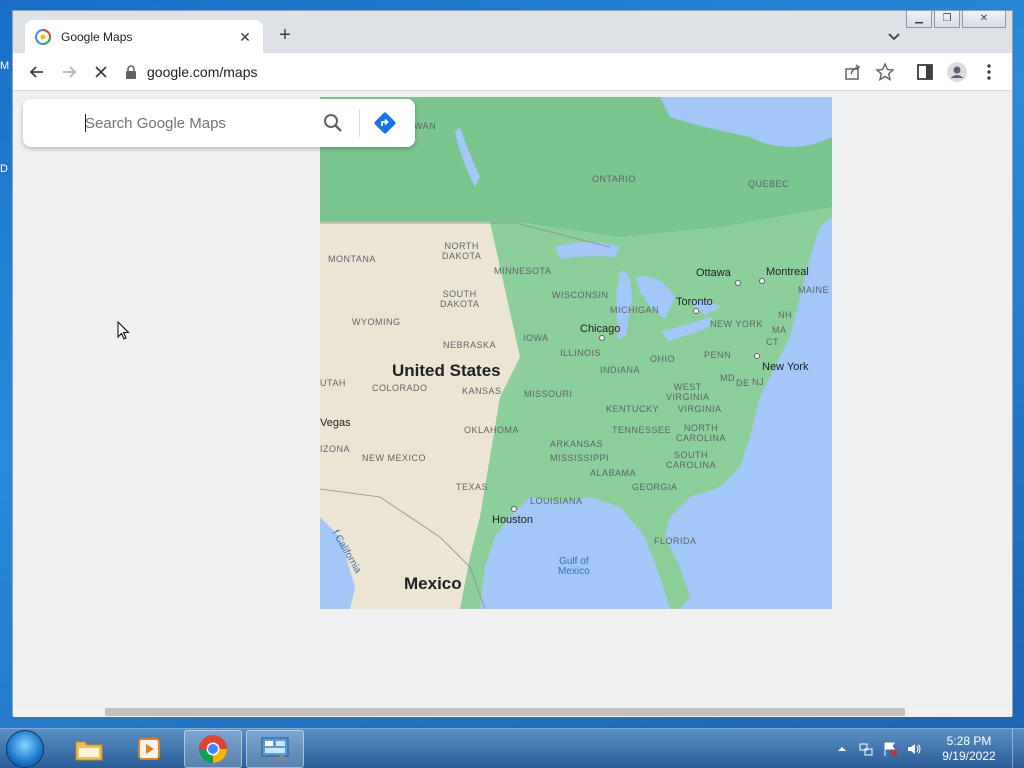 This screenshot has height=768, width=1024. Describe the element at coordinates (512, 748) in the screenshot. I see `taskbar: 5:28 PM 9/19/2022` at that location.